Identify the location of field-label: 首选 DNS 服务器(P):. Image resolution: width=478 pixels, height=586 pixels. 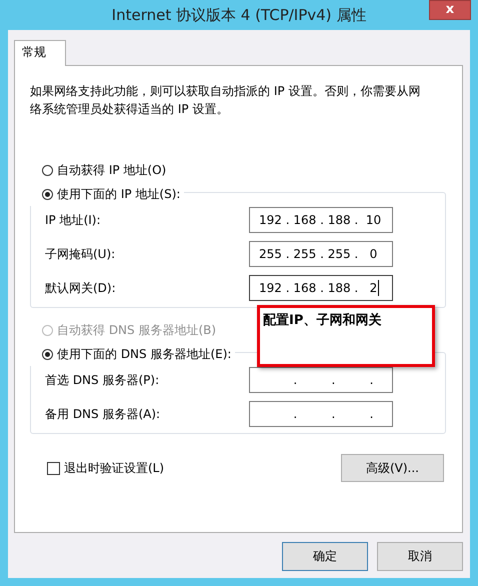
(102, 380).